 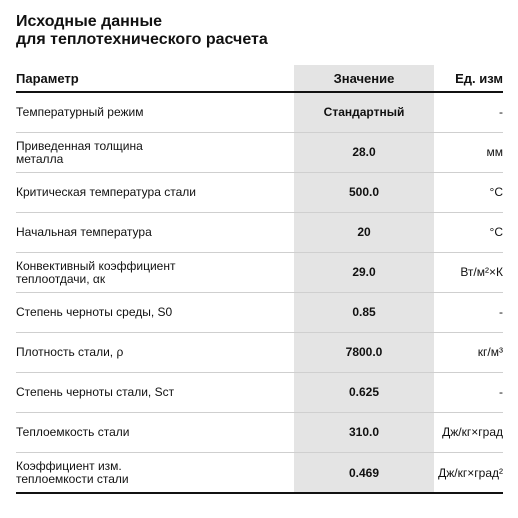 What do you see at coordinates (470, 472) in the screenshot?
I see `row-unit: Дж/кг×град²` at bounding box center [470, 472].